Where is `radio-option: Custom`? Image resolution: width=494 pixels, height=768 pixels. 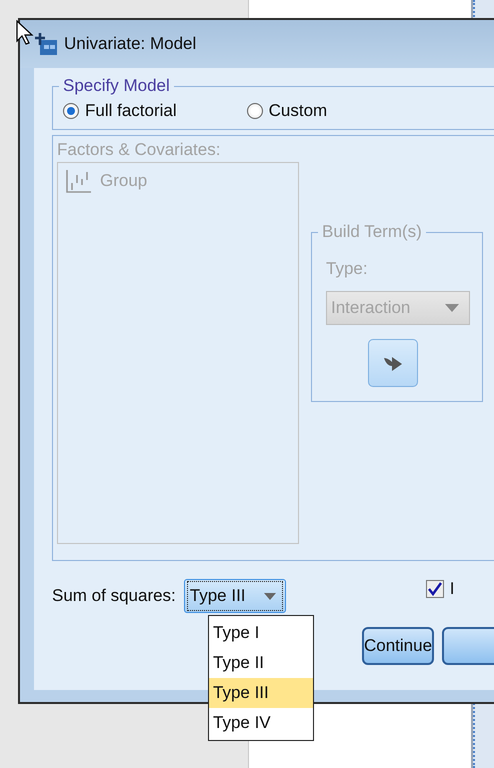 radio-option: Custom is located at coordinates (287, 111).